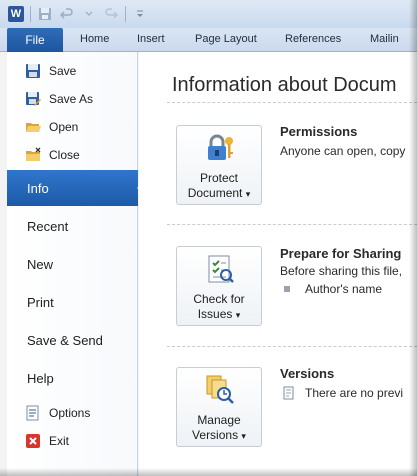 This screenshot has width=417, height=476. I want to click on nav-close: Close, so click(72, 155).